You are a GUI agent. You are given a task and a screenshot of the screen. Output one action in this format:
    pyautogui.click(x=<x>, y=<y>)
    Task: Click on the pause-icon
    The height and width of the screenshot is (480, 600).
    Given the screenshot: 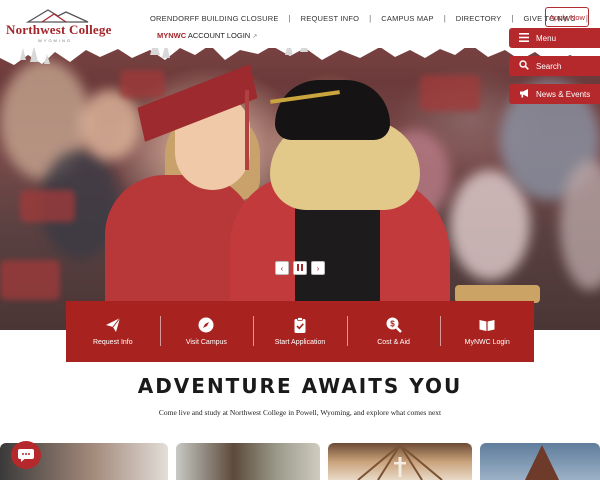 What is the action you would take?
    pyautogui.click(x=300, y=268)
    